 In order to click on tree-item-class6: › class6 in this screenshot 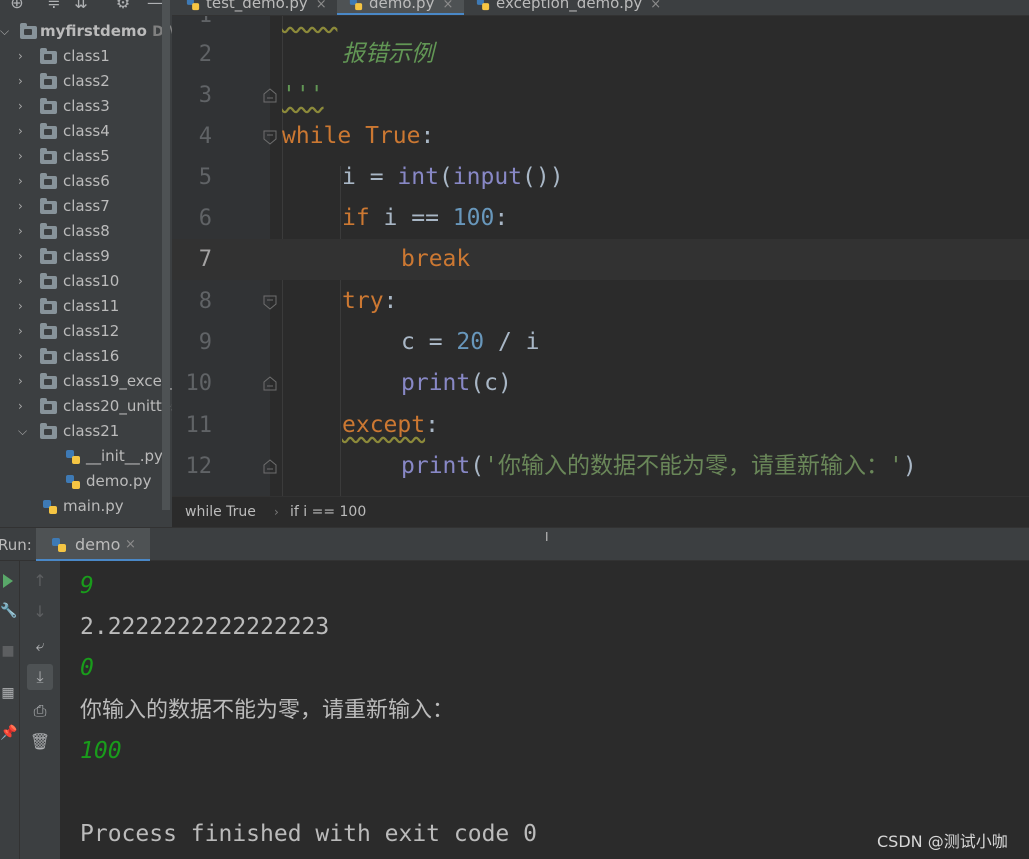, I will do `click(86, 181)`.